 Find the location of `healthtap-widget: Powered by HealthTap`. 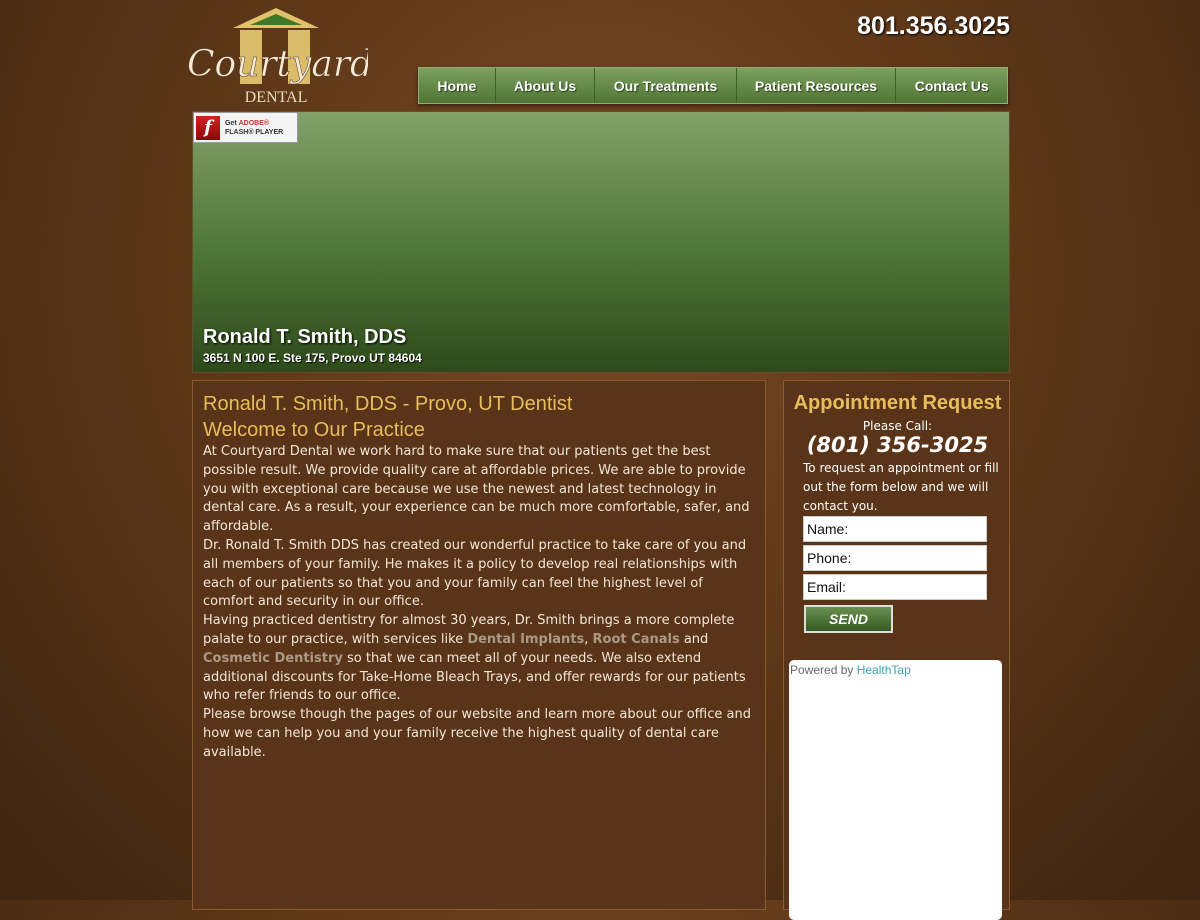

healthtap-widget: Powered by HealthTap is located at coordinates (895, 790).